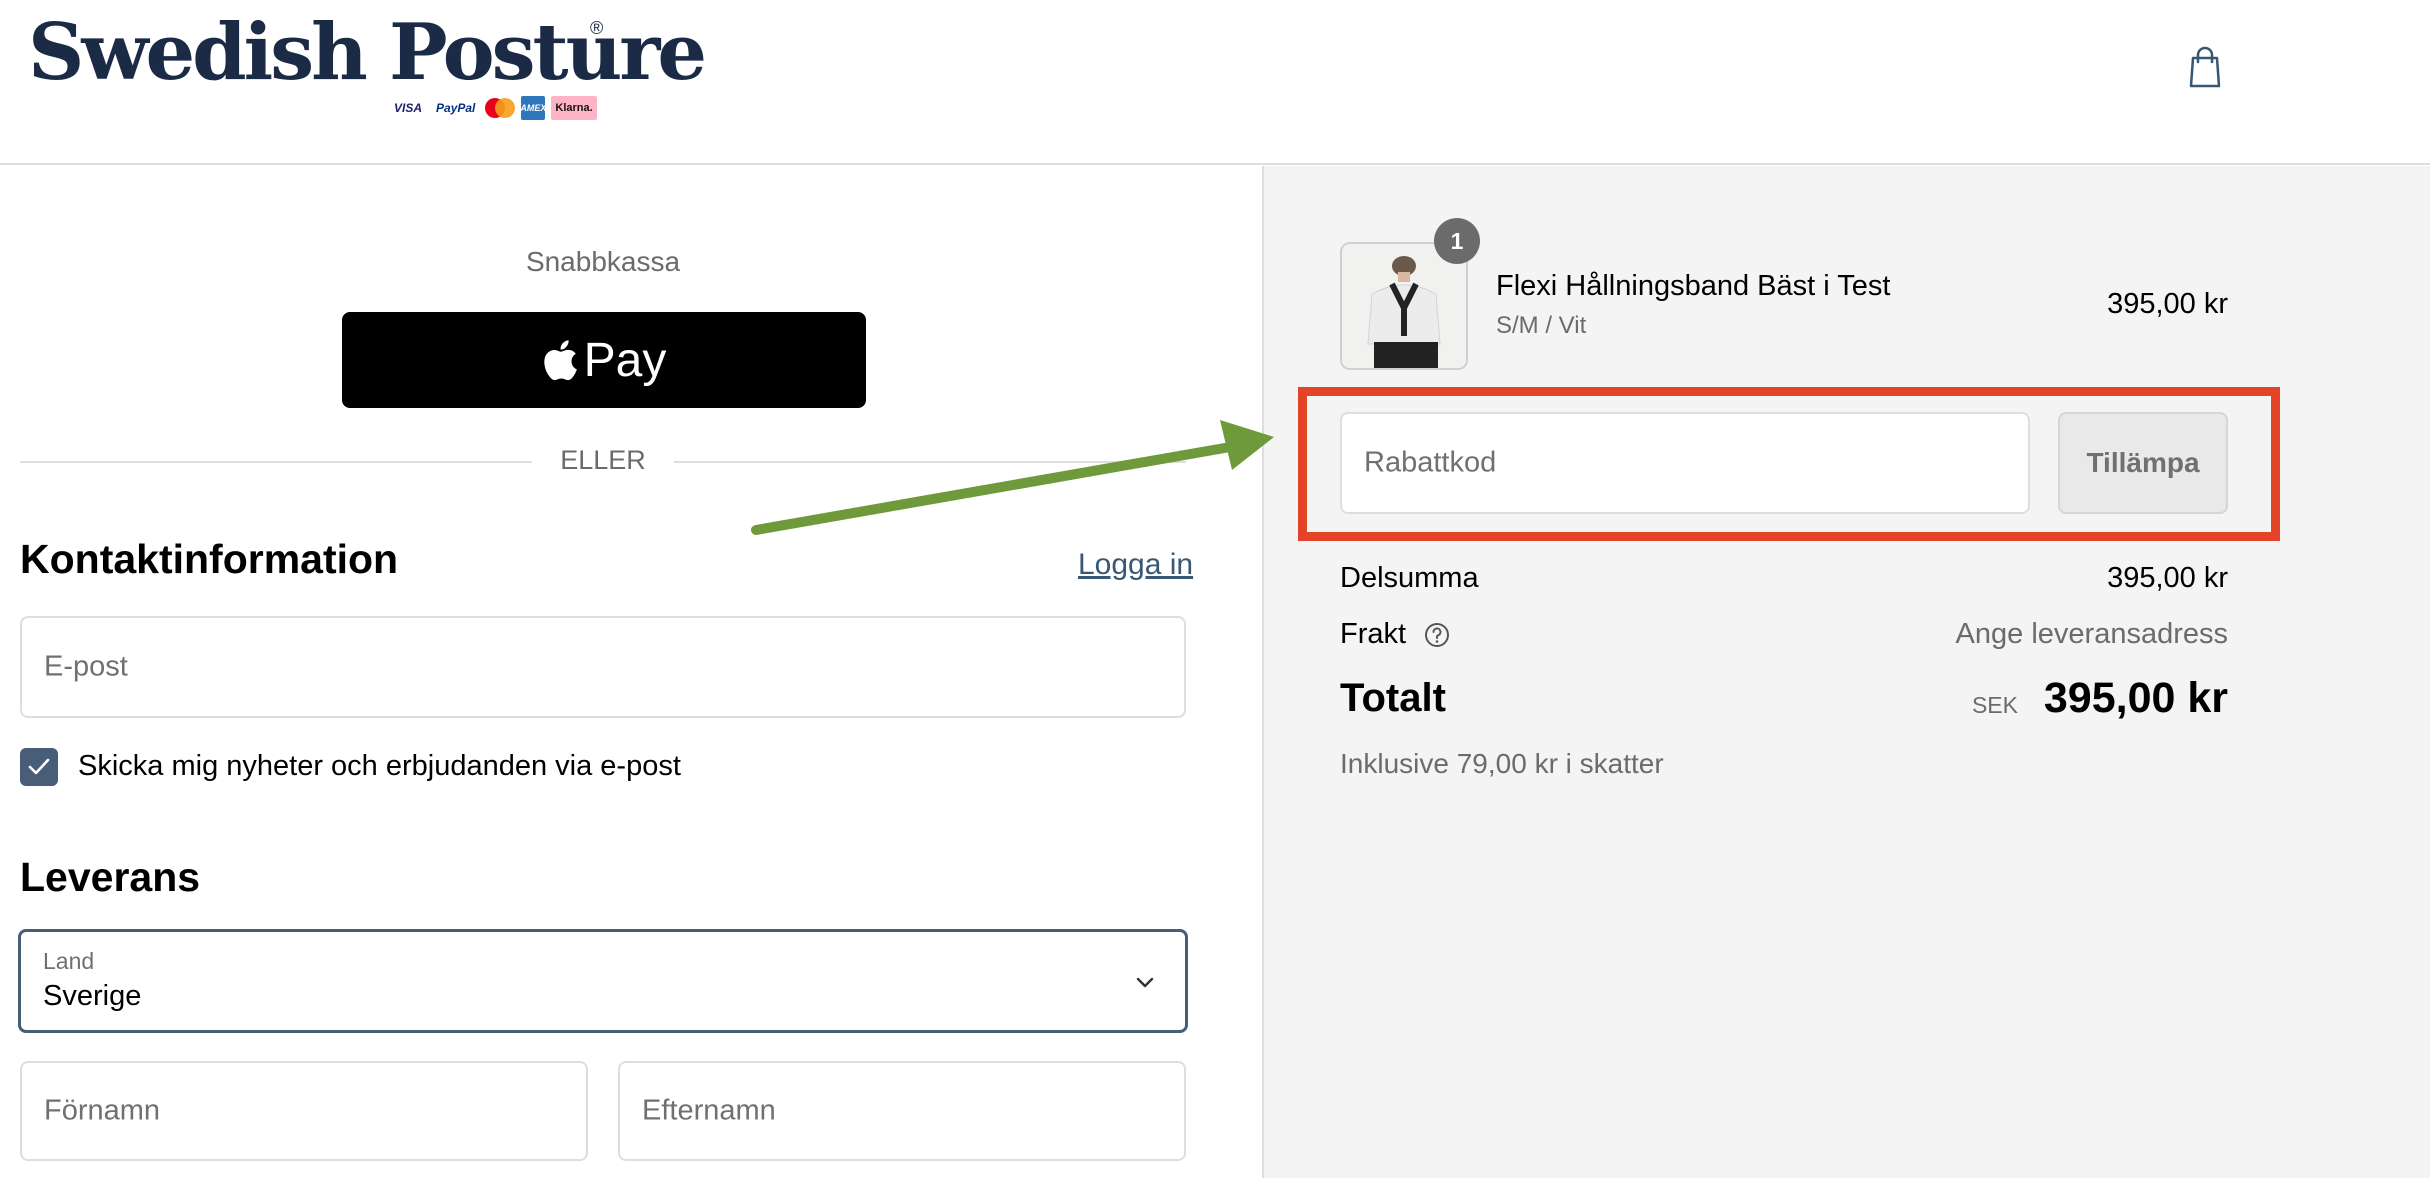 The image size is (2430, 1178). What do you see at coordinates (1693, 286) in the screenshot?
I see `product-title: Flexi Hållningsband Bäst i Test` at bounding box center [1693, 286].